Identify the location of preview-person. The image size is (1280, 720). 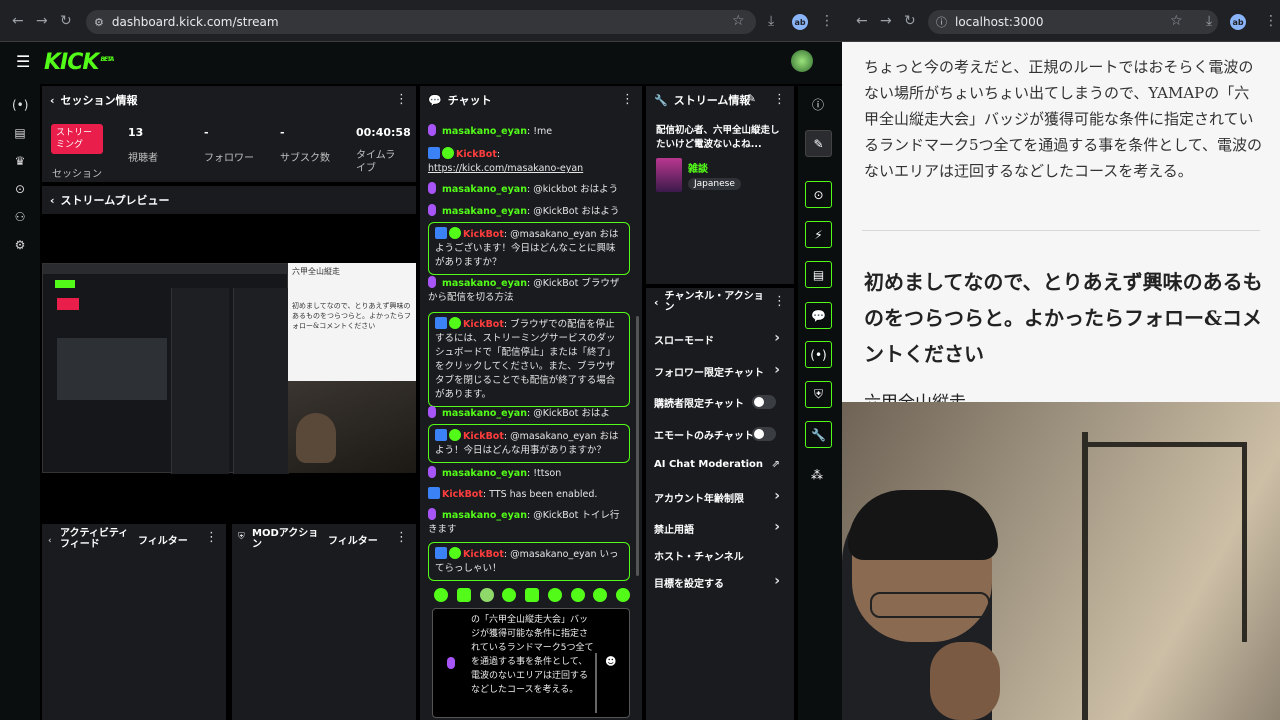
(316, 438).